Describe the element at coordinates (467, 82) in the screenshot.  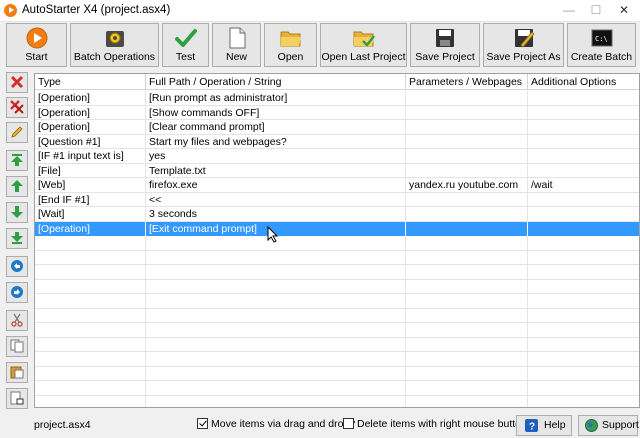
I see `column-header-parameters: Parameters / Webpages` at that location.